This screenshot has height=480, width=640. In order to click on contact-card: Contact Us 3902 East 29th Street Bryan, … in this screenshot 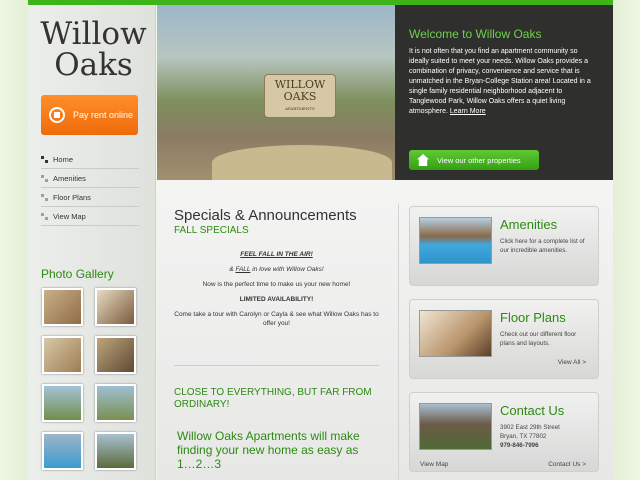, I will do `click(504, 432)`.